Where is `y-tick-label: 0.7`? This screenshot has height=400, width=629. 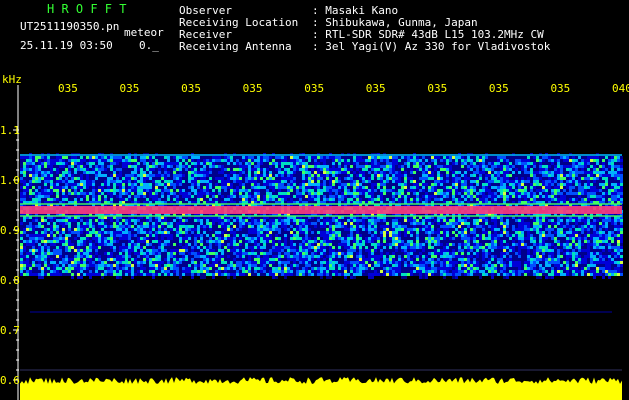
y-tick-label: 0.7 is located at coordinates (10, 330).